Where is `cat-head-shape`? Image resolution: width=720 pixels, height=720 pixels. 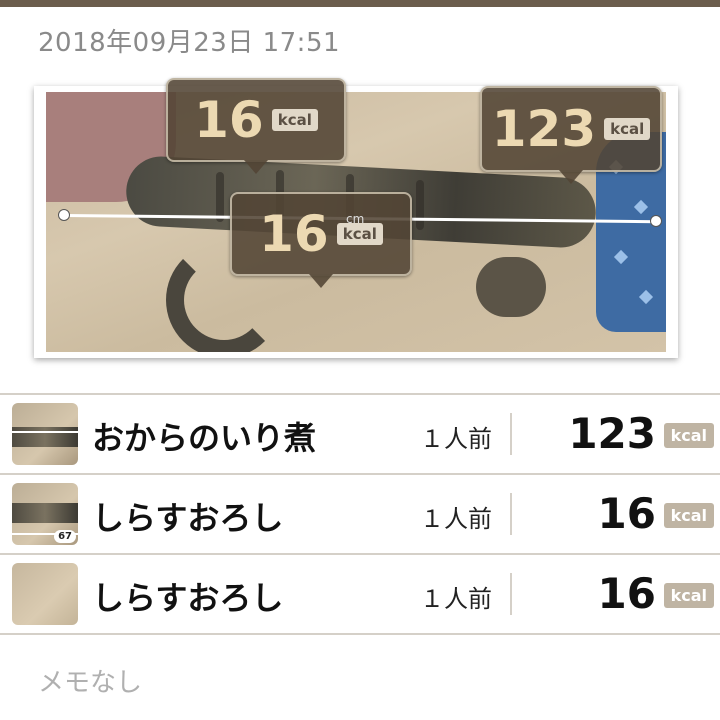 cat-head-shape is located at coordinates (511, 287).